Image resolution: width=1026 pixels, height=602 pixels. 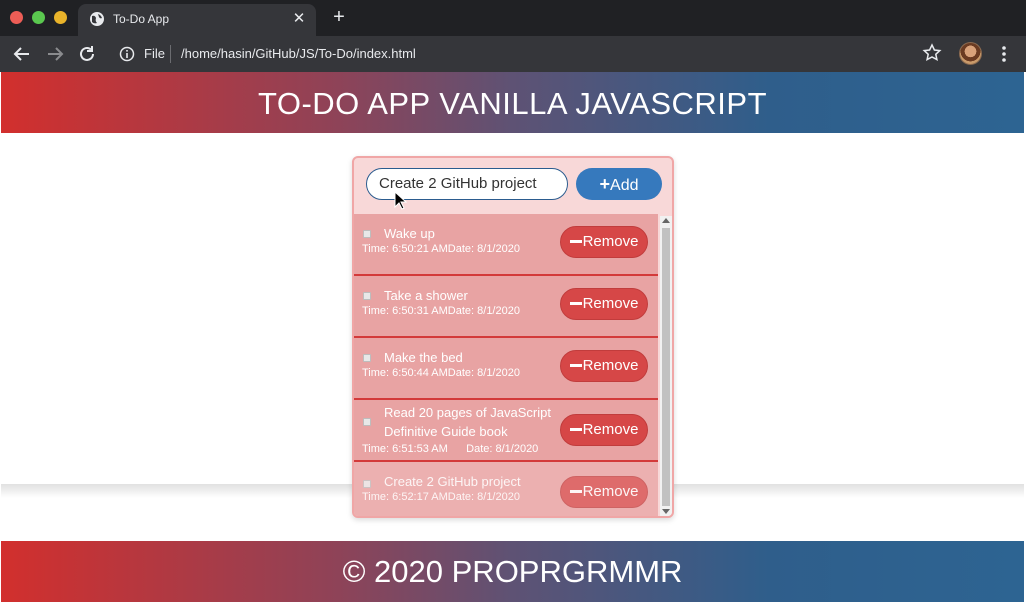 I want to click on task-timestamp: Time: 6:50:44 AMDate: 8/1/2020, so click(x=441, y=373).